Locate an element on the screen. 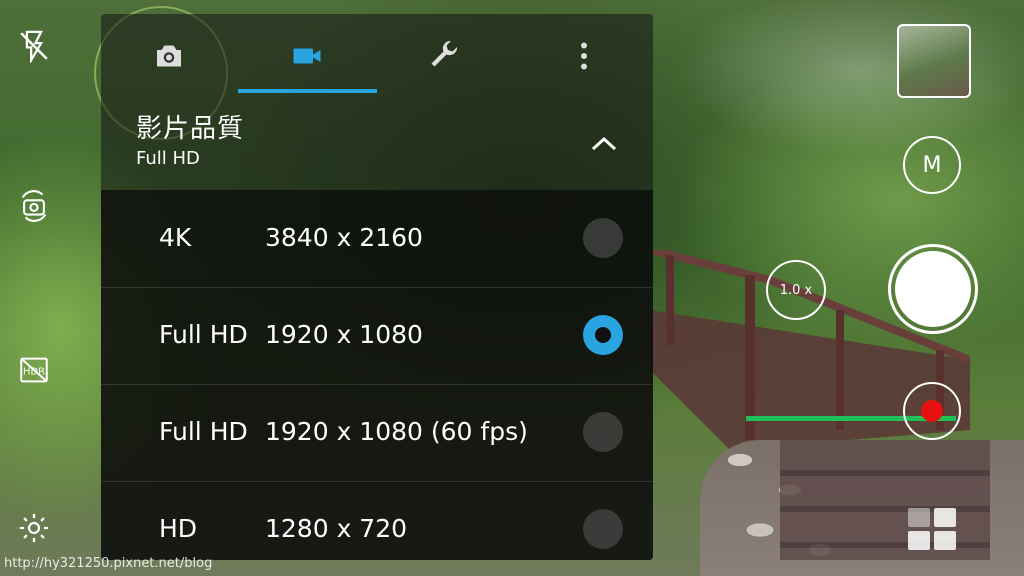  switch-camera-icon is located at coordinates (34, 206).